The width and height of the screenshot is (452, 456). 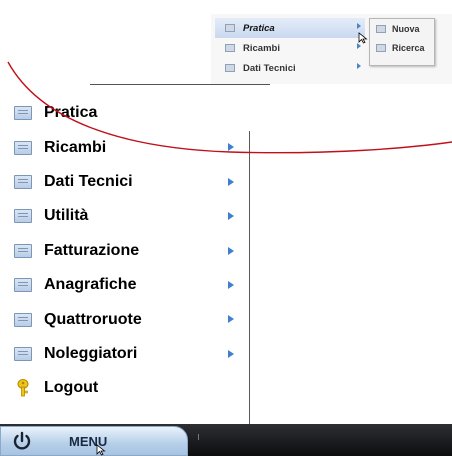 What do you see at coordinates (406, 28) in the screenshot?
I see `inset-submenu-label: Nuova` at bounding box center [406, 28].